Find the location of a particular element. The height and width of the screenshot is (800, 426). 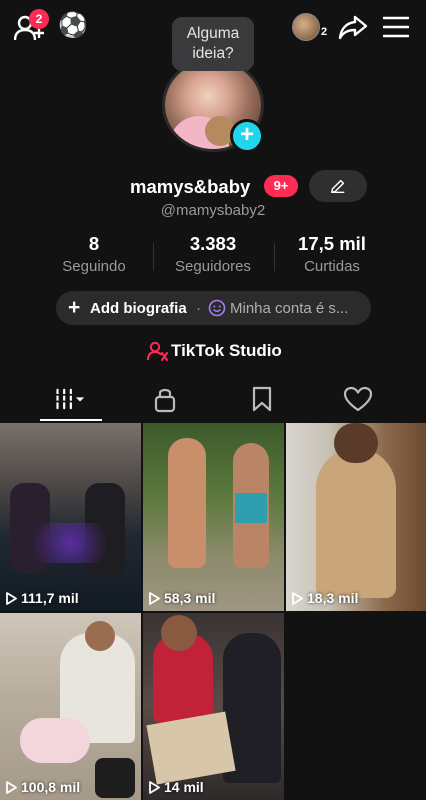

thumb-bag is located at coordinates (115, 778).